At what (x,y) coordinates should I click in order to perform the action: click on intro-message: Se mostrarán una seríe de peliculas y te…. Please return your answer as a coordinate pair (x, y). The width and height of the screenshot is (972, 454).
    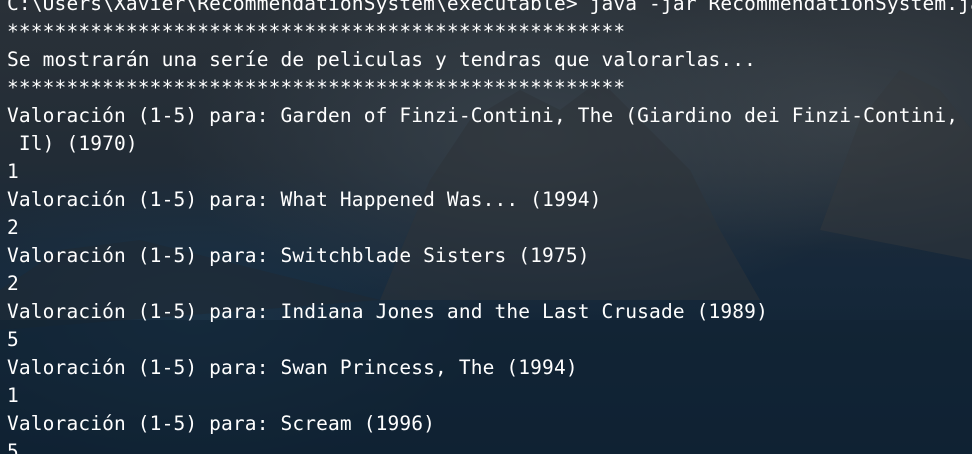
    Looking at the image, I should click on (382, 59).